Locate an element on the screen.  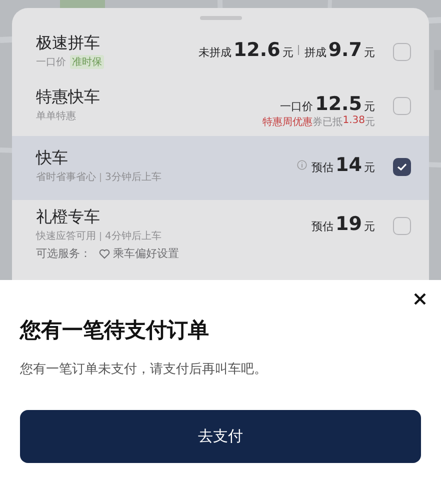
price-amount: 9.7 is located at coordinates (345, 50).